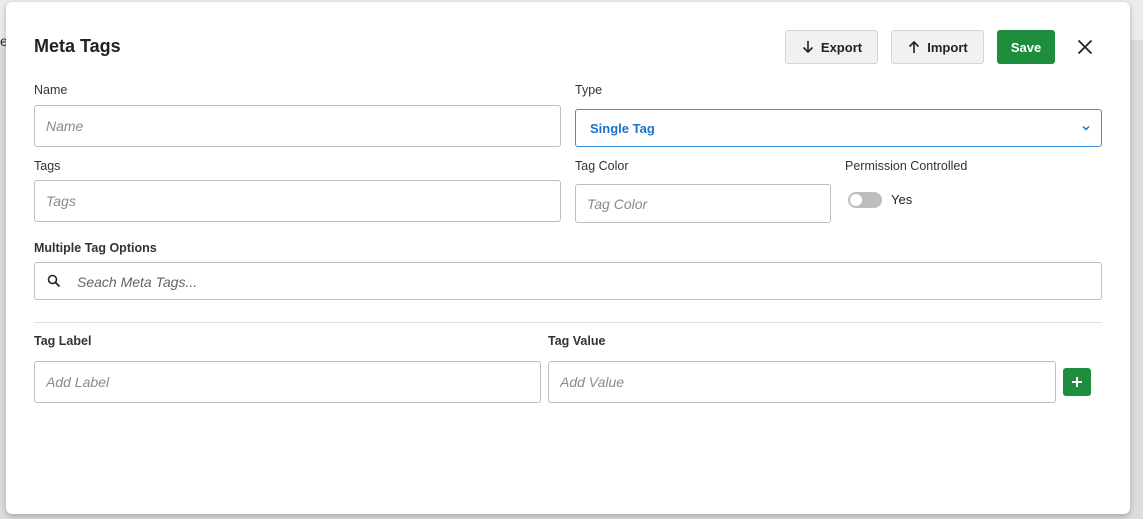 Image resolution: width=1143 pixels, height=519 pixels. I want to click on search-input, so click(582, 282).